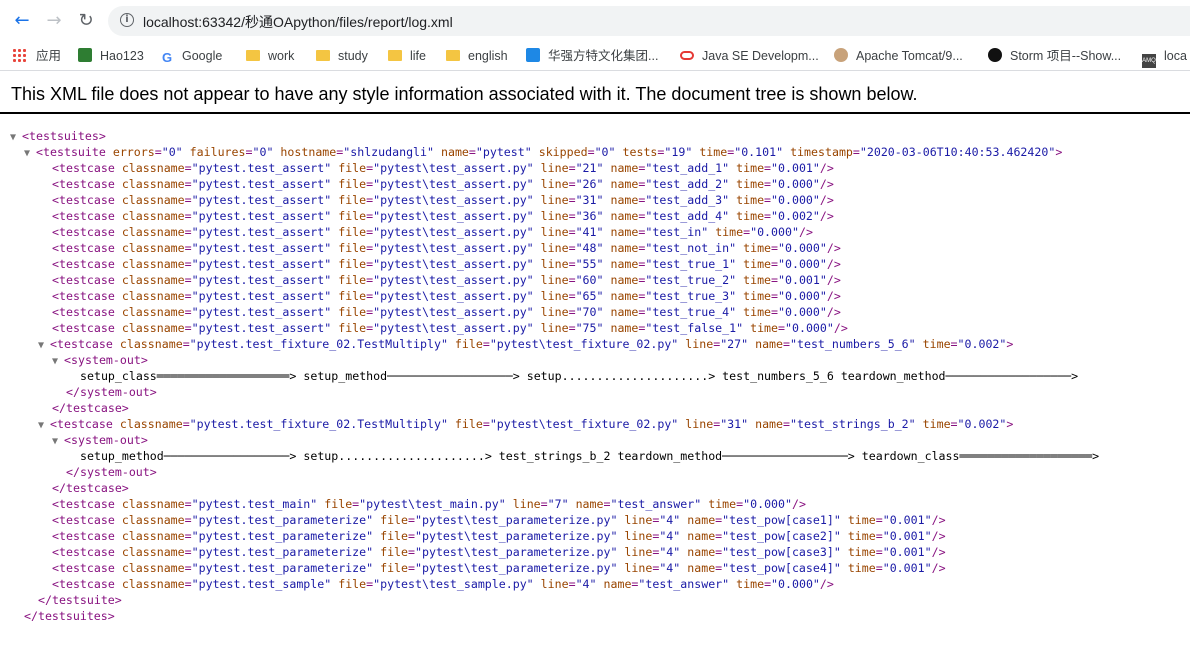  What do you see at coordinates (477, 56) in the screenshot?
I see `bookmark-english: english` at bounding box center [477, 56].